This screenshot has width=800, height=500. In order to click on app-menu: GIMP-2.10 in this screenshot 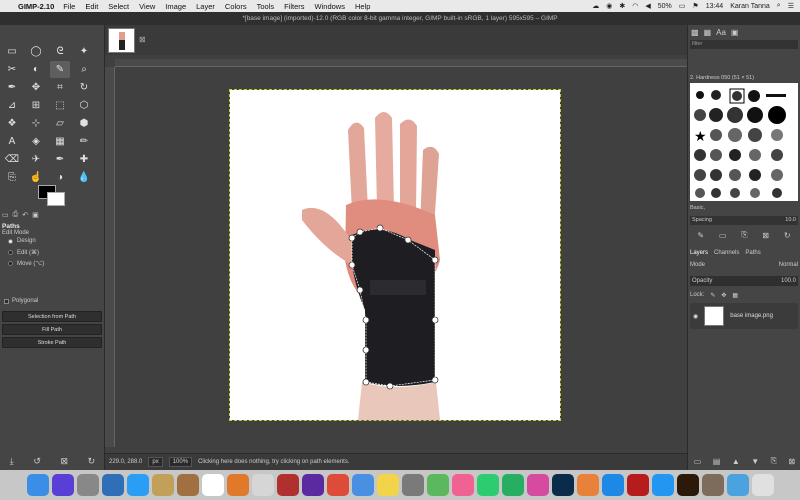, I will do `click(36, 6)`.